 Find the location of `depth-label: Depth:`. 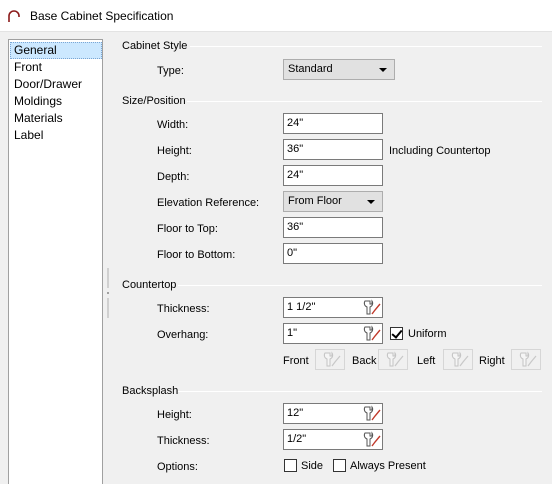

depth-label: Depth: is located at coordinates (173, 177).